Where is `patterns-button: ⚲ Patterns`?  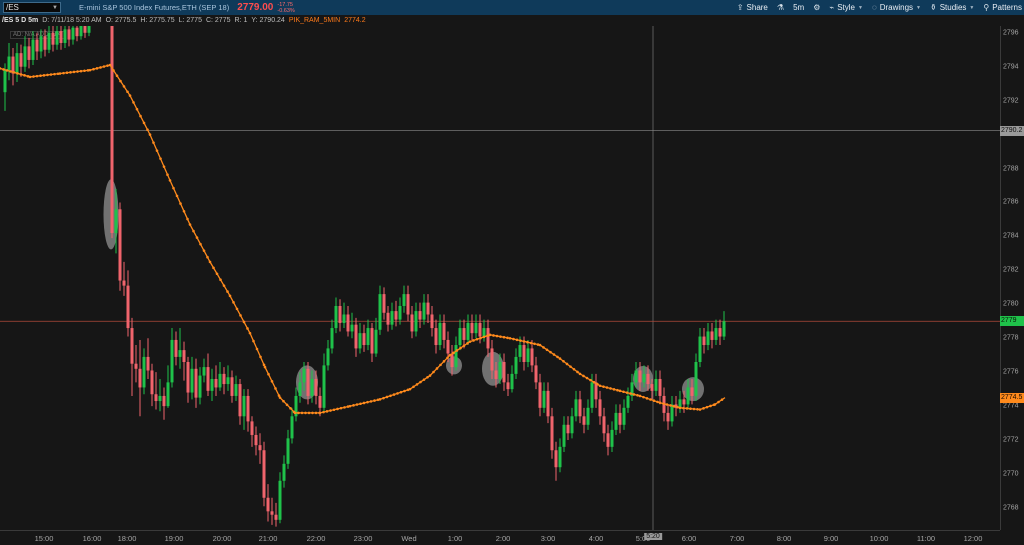 patterns-button: ⚲ Patterns is located at coordinates (1002, 7).